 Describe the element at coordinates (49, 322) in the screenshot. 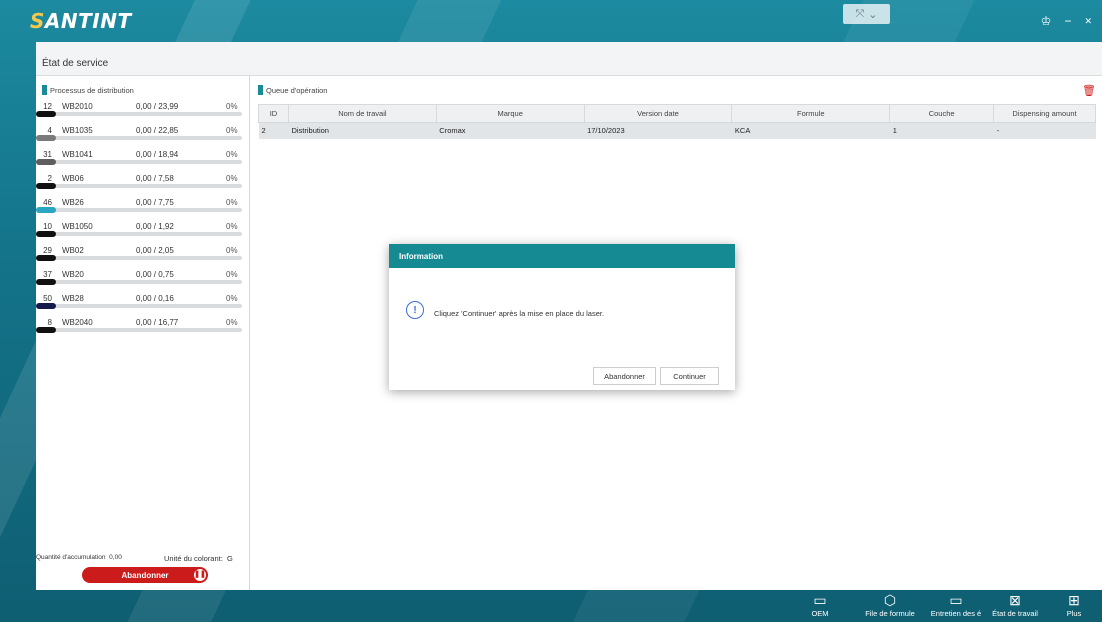

I see `canister-number: 8` at that location.